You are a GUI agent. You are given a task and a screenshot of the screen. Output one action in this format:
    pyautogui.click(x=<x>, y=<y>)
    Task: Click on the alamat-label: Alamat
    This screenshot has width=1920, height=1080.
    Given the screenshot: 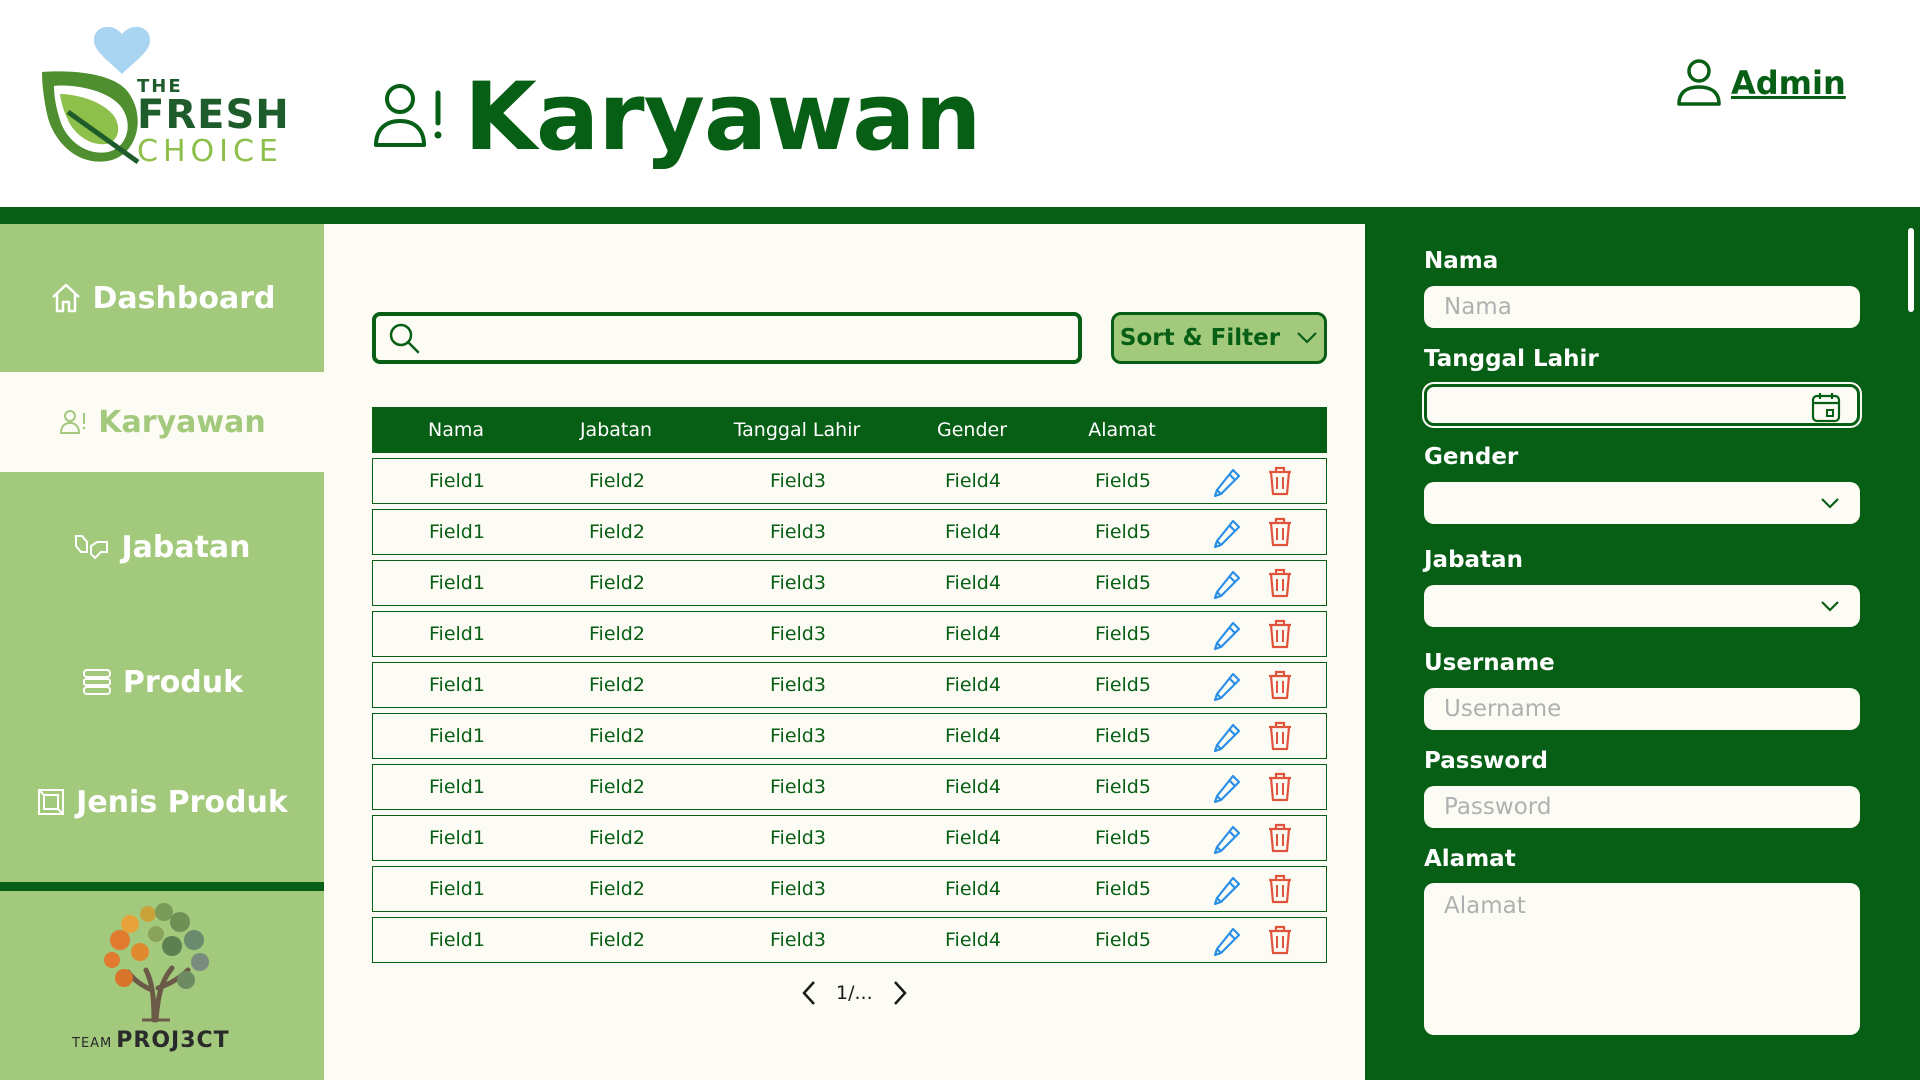 What is the action you would take?
    pyautogui.click(x=1470, y=859)
    